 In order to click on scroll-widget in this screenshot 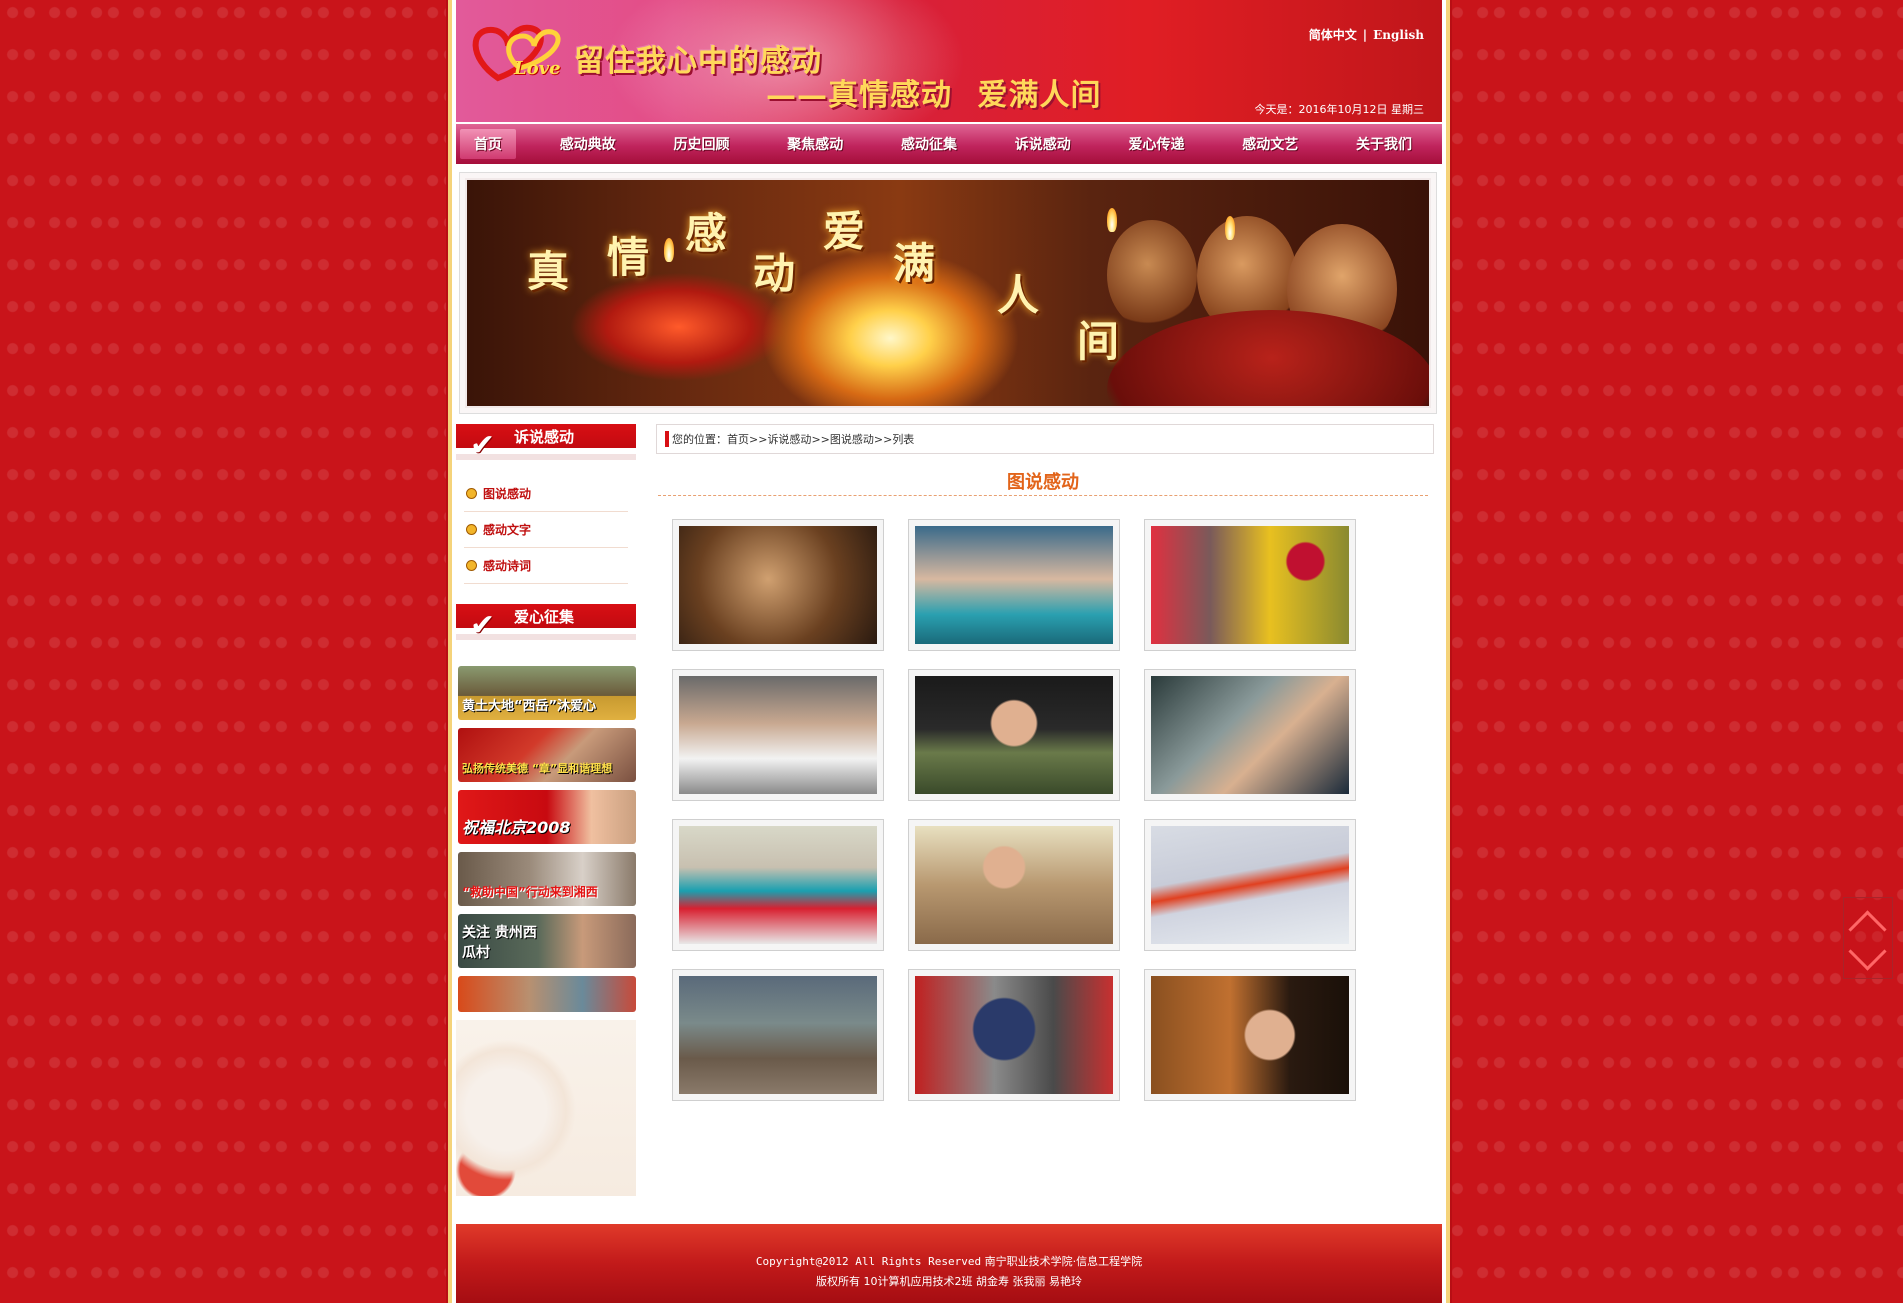, I will do `click(1868, 938)`.